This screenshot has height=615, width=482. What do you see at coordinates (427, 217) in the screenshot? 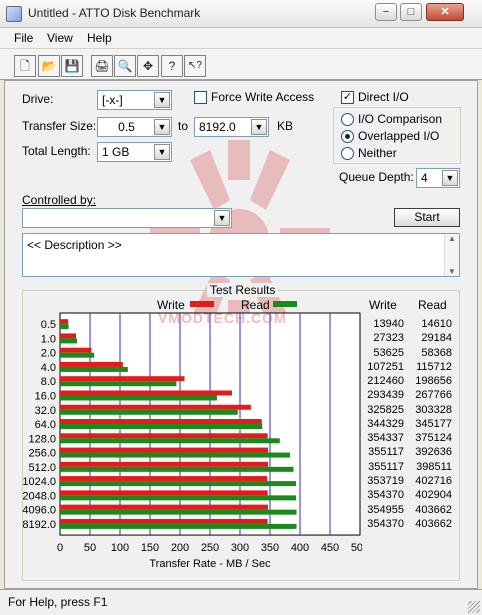
I see `start-button: Start` at bounding box center [427, 217].